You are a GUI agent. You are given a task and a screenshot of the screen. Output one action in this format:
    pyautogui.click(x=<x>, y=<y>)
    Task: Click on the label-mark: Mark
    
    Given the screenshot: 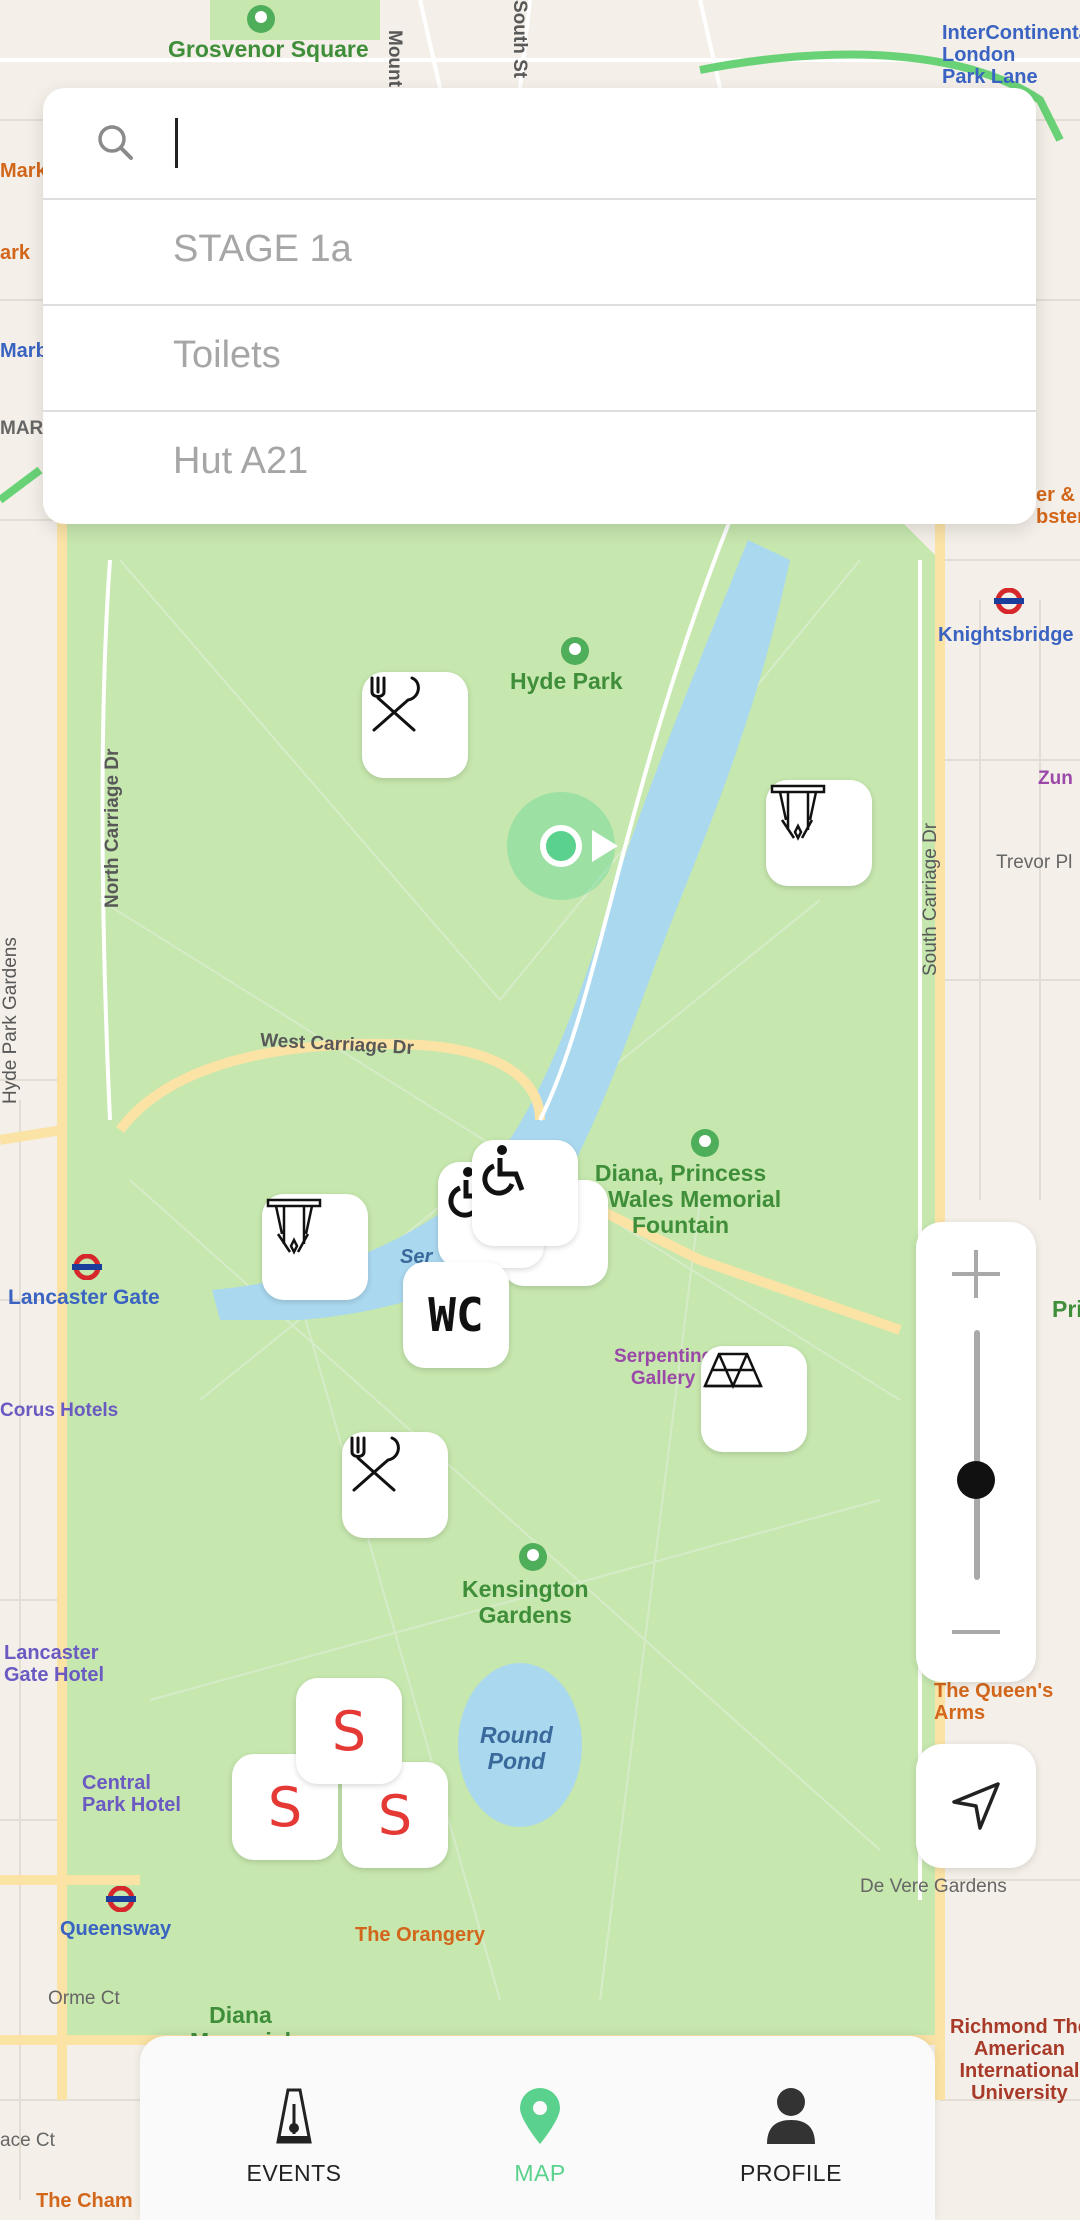 What is the action you would take?
    pyautogui.click(x=23, y=171)
    